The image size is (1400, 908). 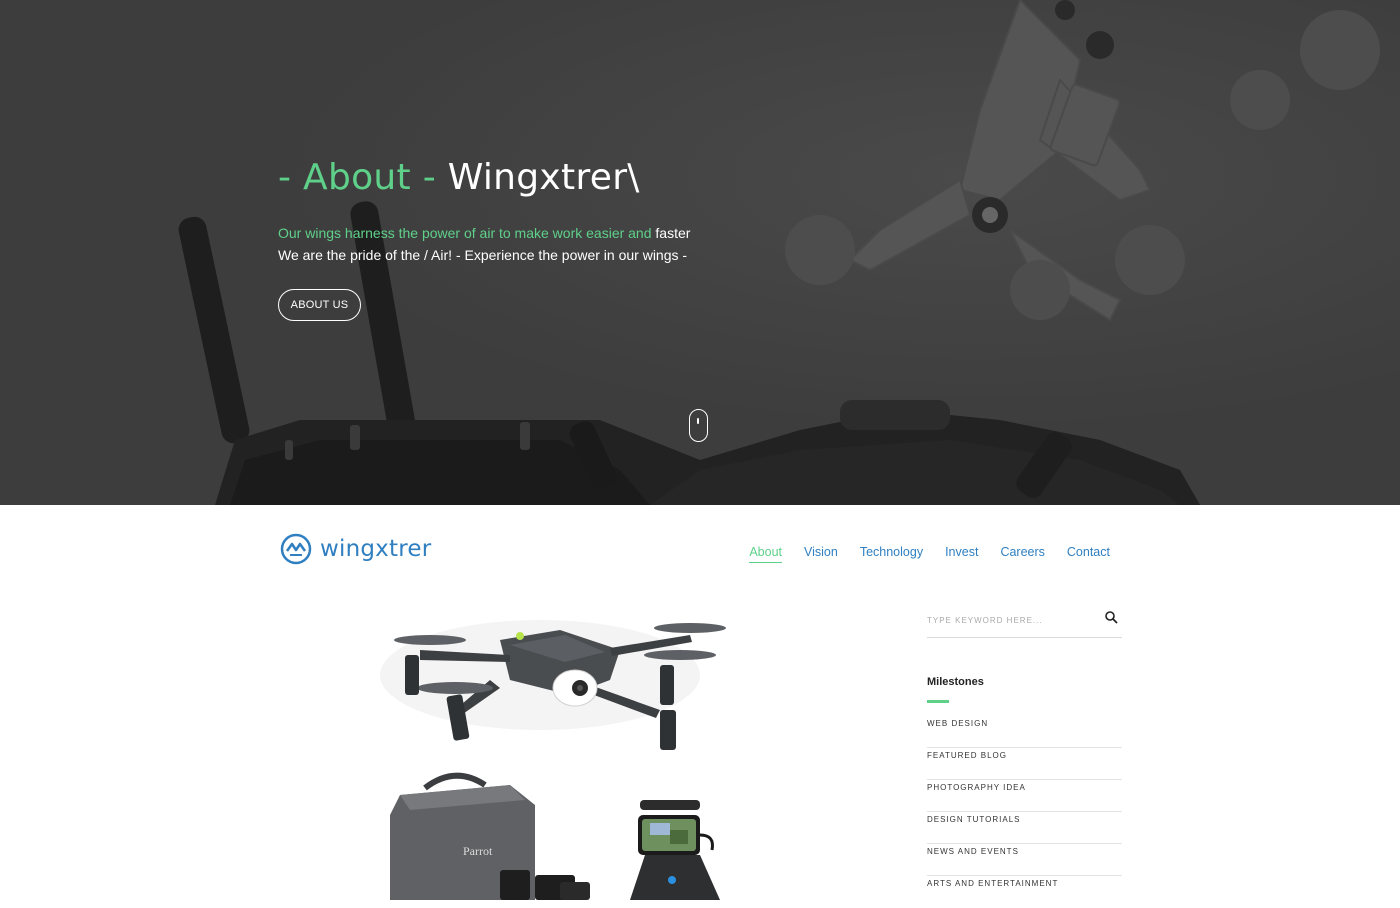 I want to click on nav-link-invest: Invest, so click(x=961, y=554).